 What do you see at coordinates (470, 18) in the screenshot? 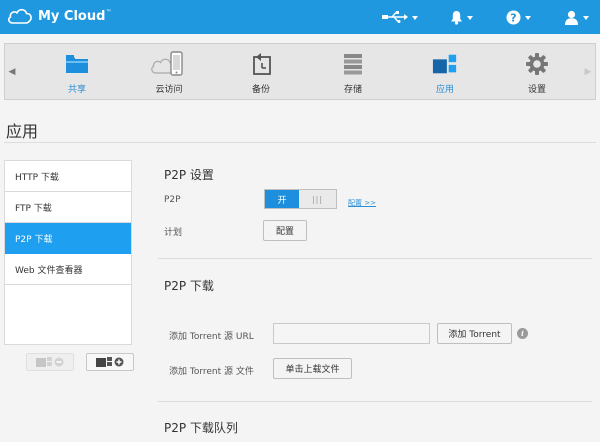
I see `bell-caret-icon` at bounding box center [470, 18].